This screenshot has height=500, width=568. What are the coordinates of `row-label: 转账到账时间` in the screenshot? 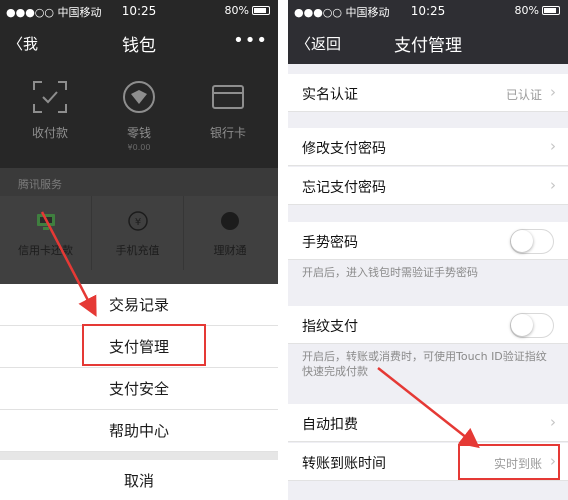 It's located at (344, 464).